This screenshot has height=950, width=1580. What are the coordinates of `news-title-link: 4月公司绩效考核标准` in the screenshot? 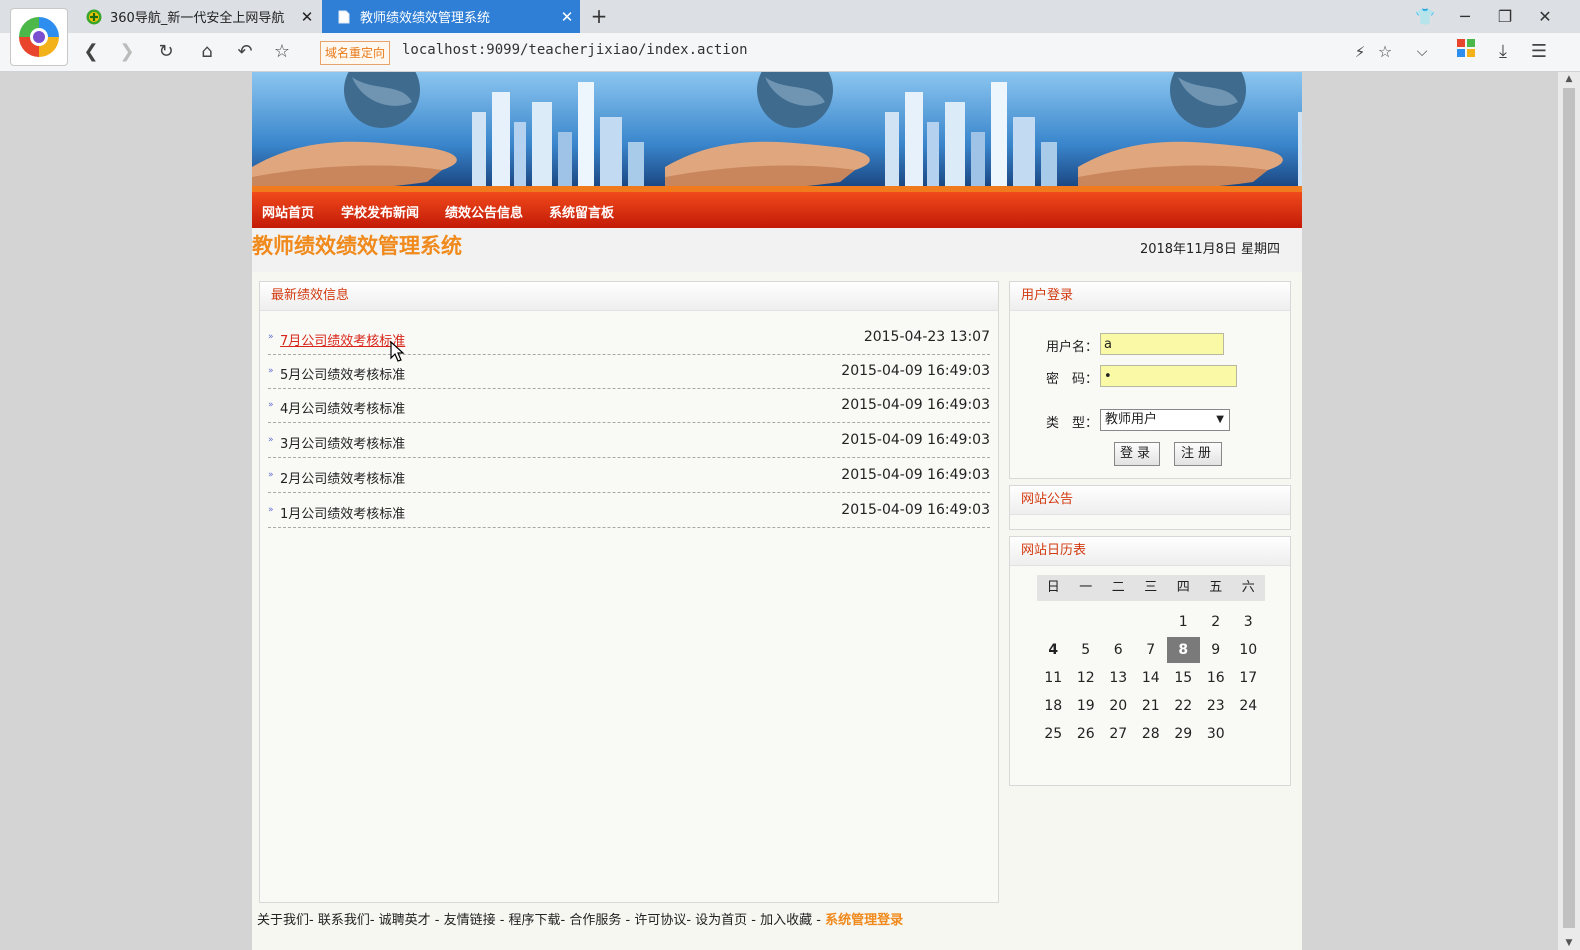 It's located at (342, 407).